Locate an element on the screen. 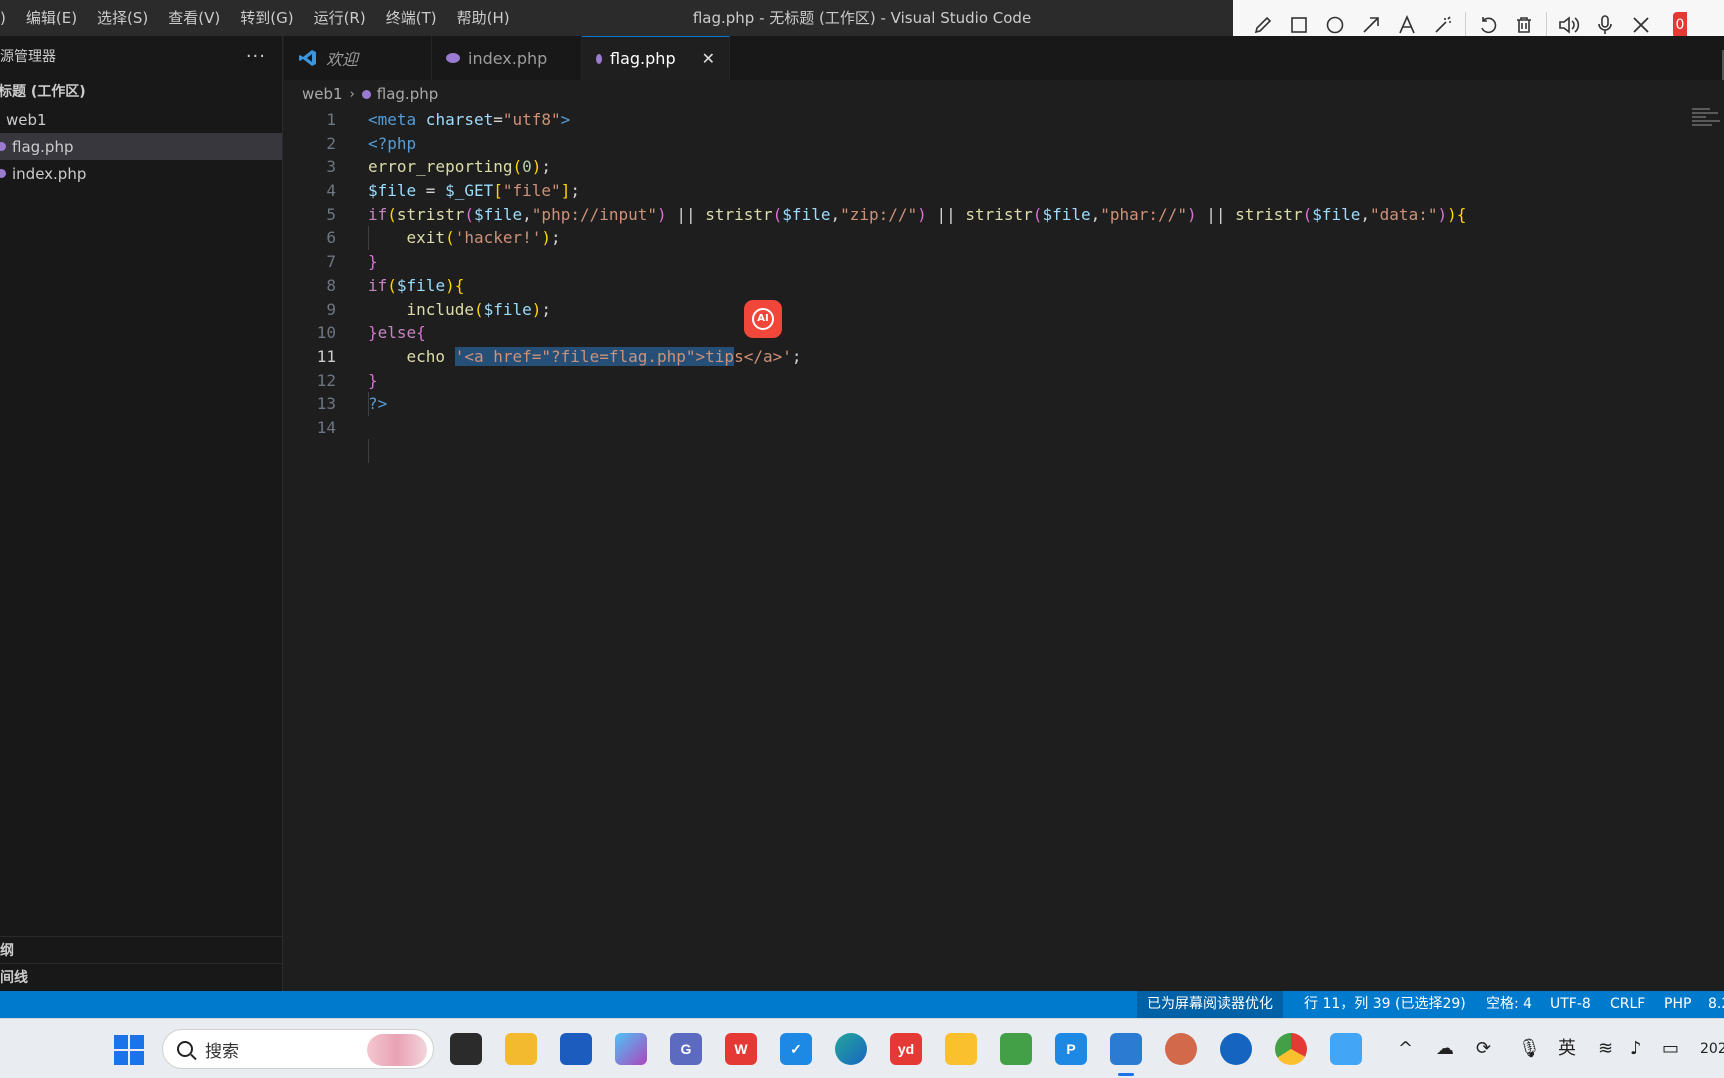 This screenshot has width=1724, height=1078. more-actions-icon: ··· is located at coordinates (256, 56).